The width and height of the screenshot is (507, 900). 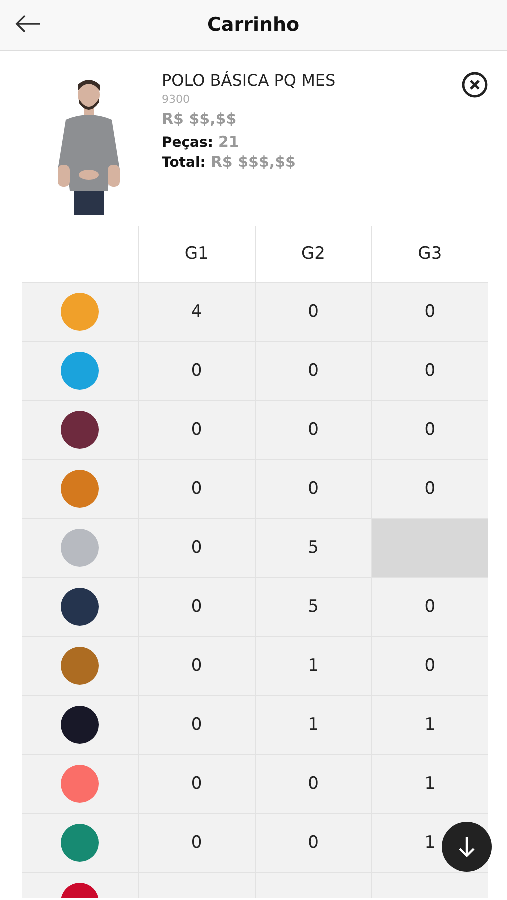 What do you see at coordinates (176, 99) in the screenshot?
I see `product-code: 9300` at bounding box center [176, 99].